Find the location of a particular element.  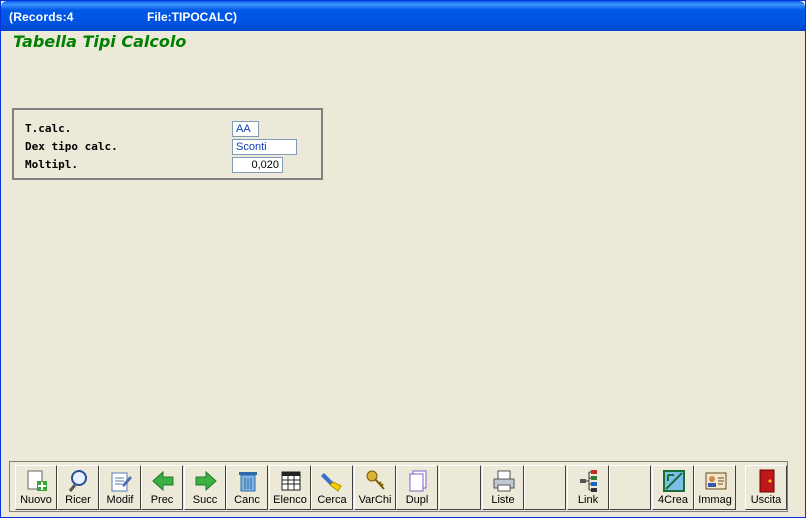

varchi-button: VarChi is located at coordinates (375, 487).